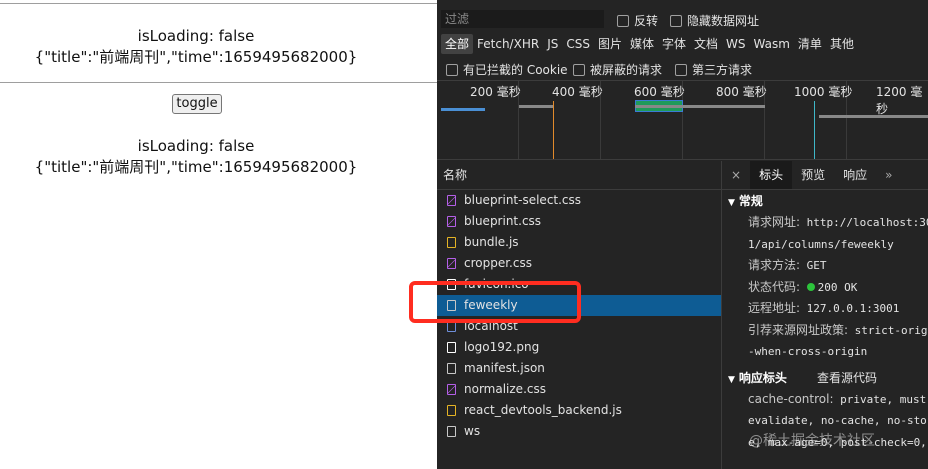 This screenshot has width=928, height=469. What do you see at coordinates (867, 222) in the screenshot?
I see `request-url-value: http://localhost:30` at bounding box center [867, 222].